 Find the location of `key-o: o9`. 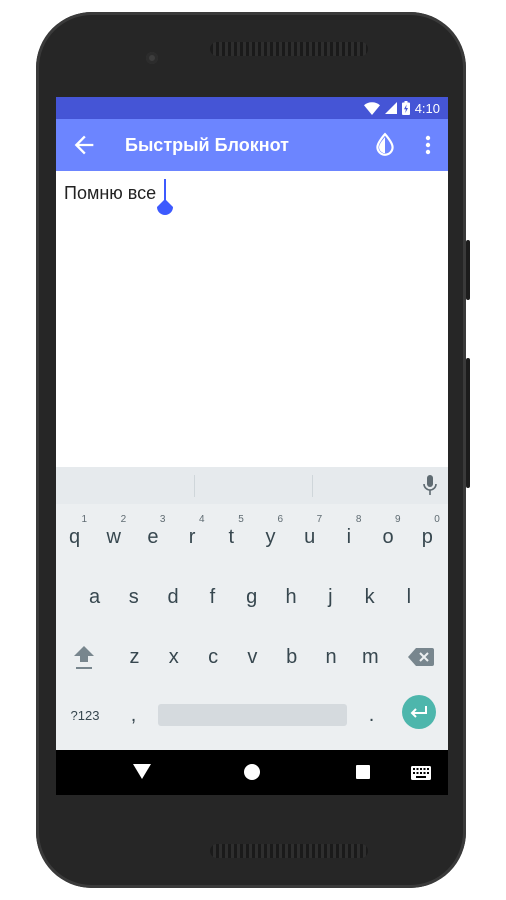

key-o: o9 is located at coordinates (388, 537).